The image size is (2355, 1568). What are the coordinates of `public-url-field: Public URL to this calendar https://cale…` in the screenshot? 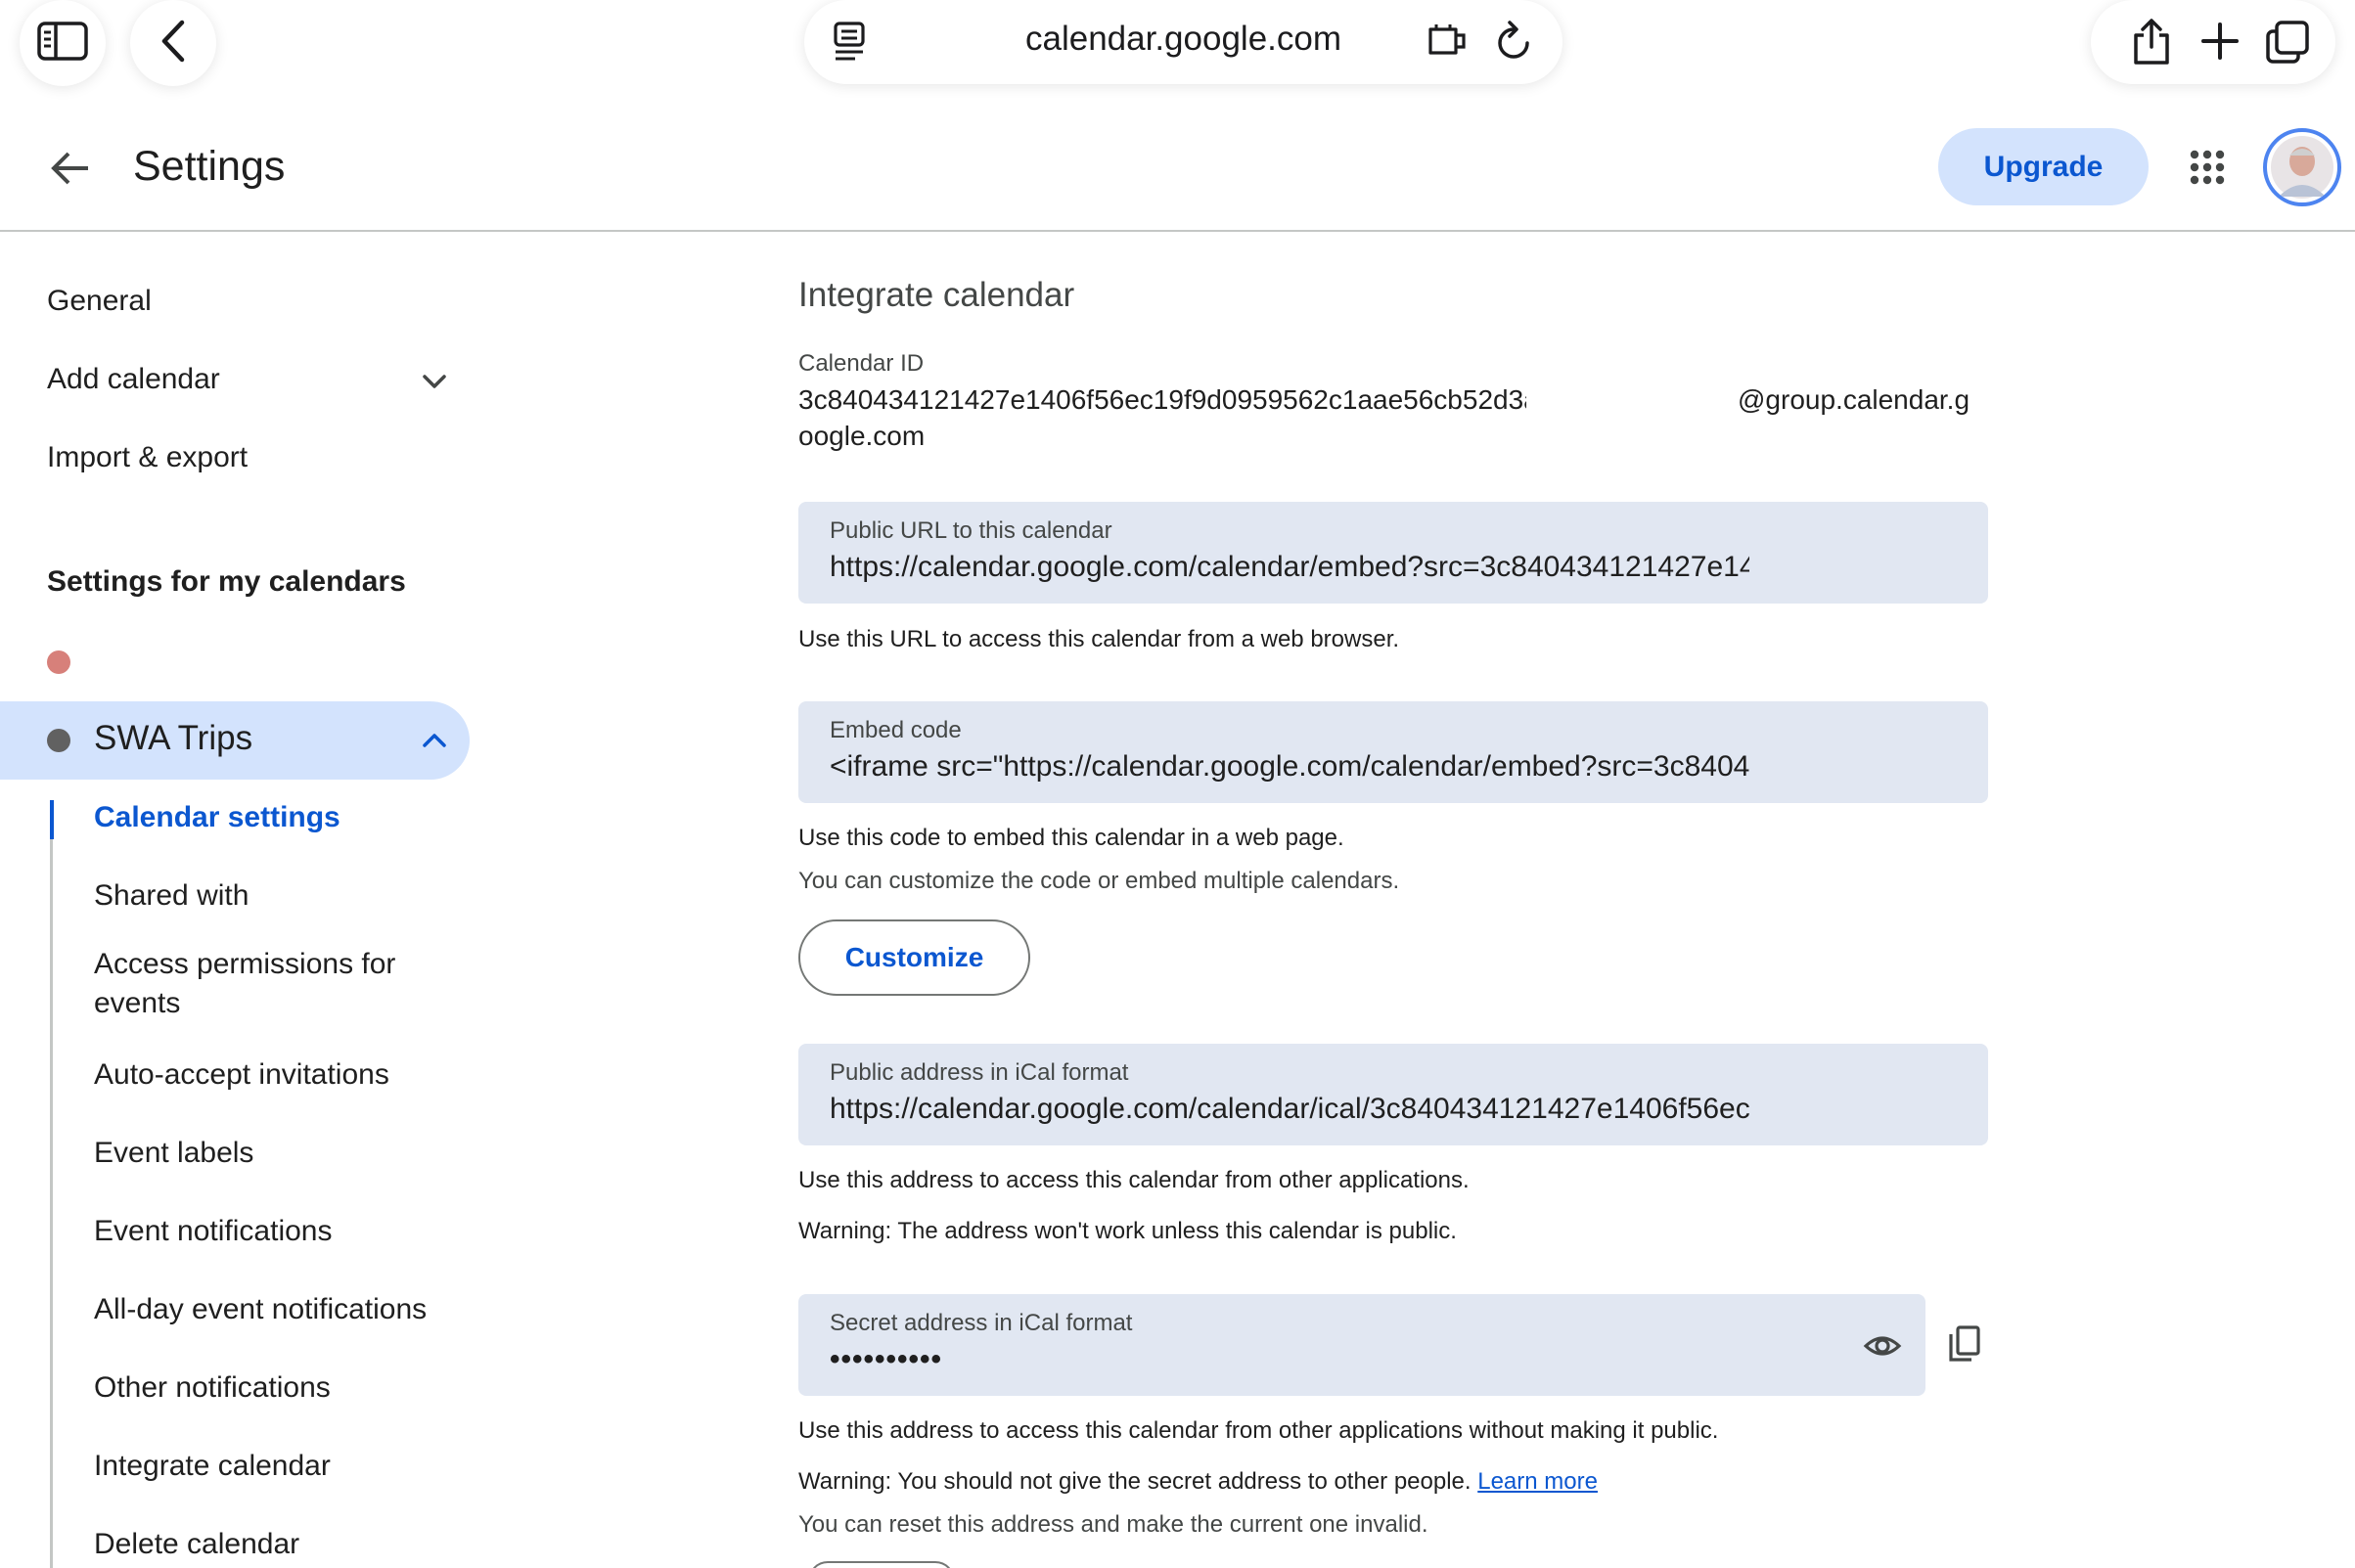 It's located at (1393, 553).